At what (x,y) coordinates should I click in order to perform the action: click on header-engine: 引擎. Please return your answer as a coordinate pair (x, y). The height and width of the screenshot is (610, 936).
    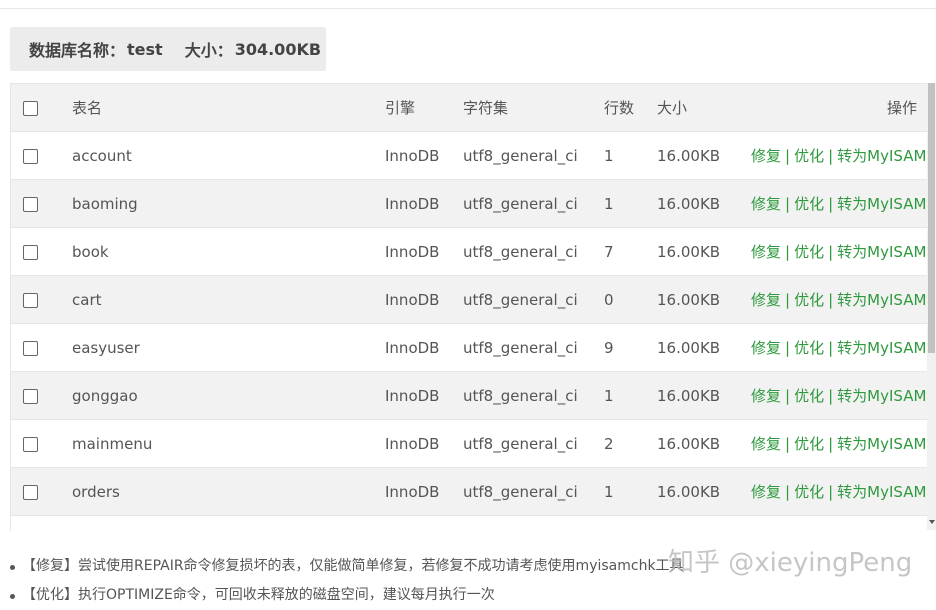
    Looking at the image, I should click on (424, 108).